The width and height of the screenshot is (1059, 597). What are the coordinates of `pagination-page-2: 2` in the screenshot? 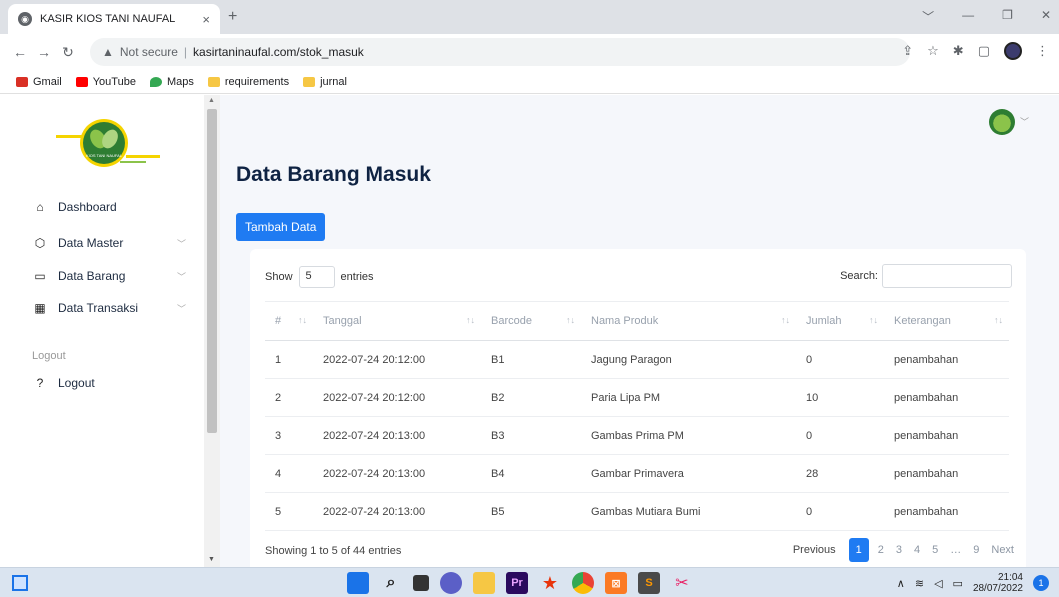 It's located at (881, 550).